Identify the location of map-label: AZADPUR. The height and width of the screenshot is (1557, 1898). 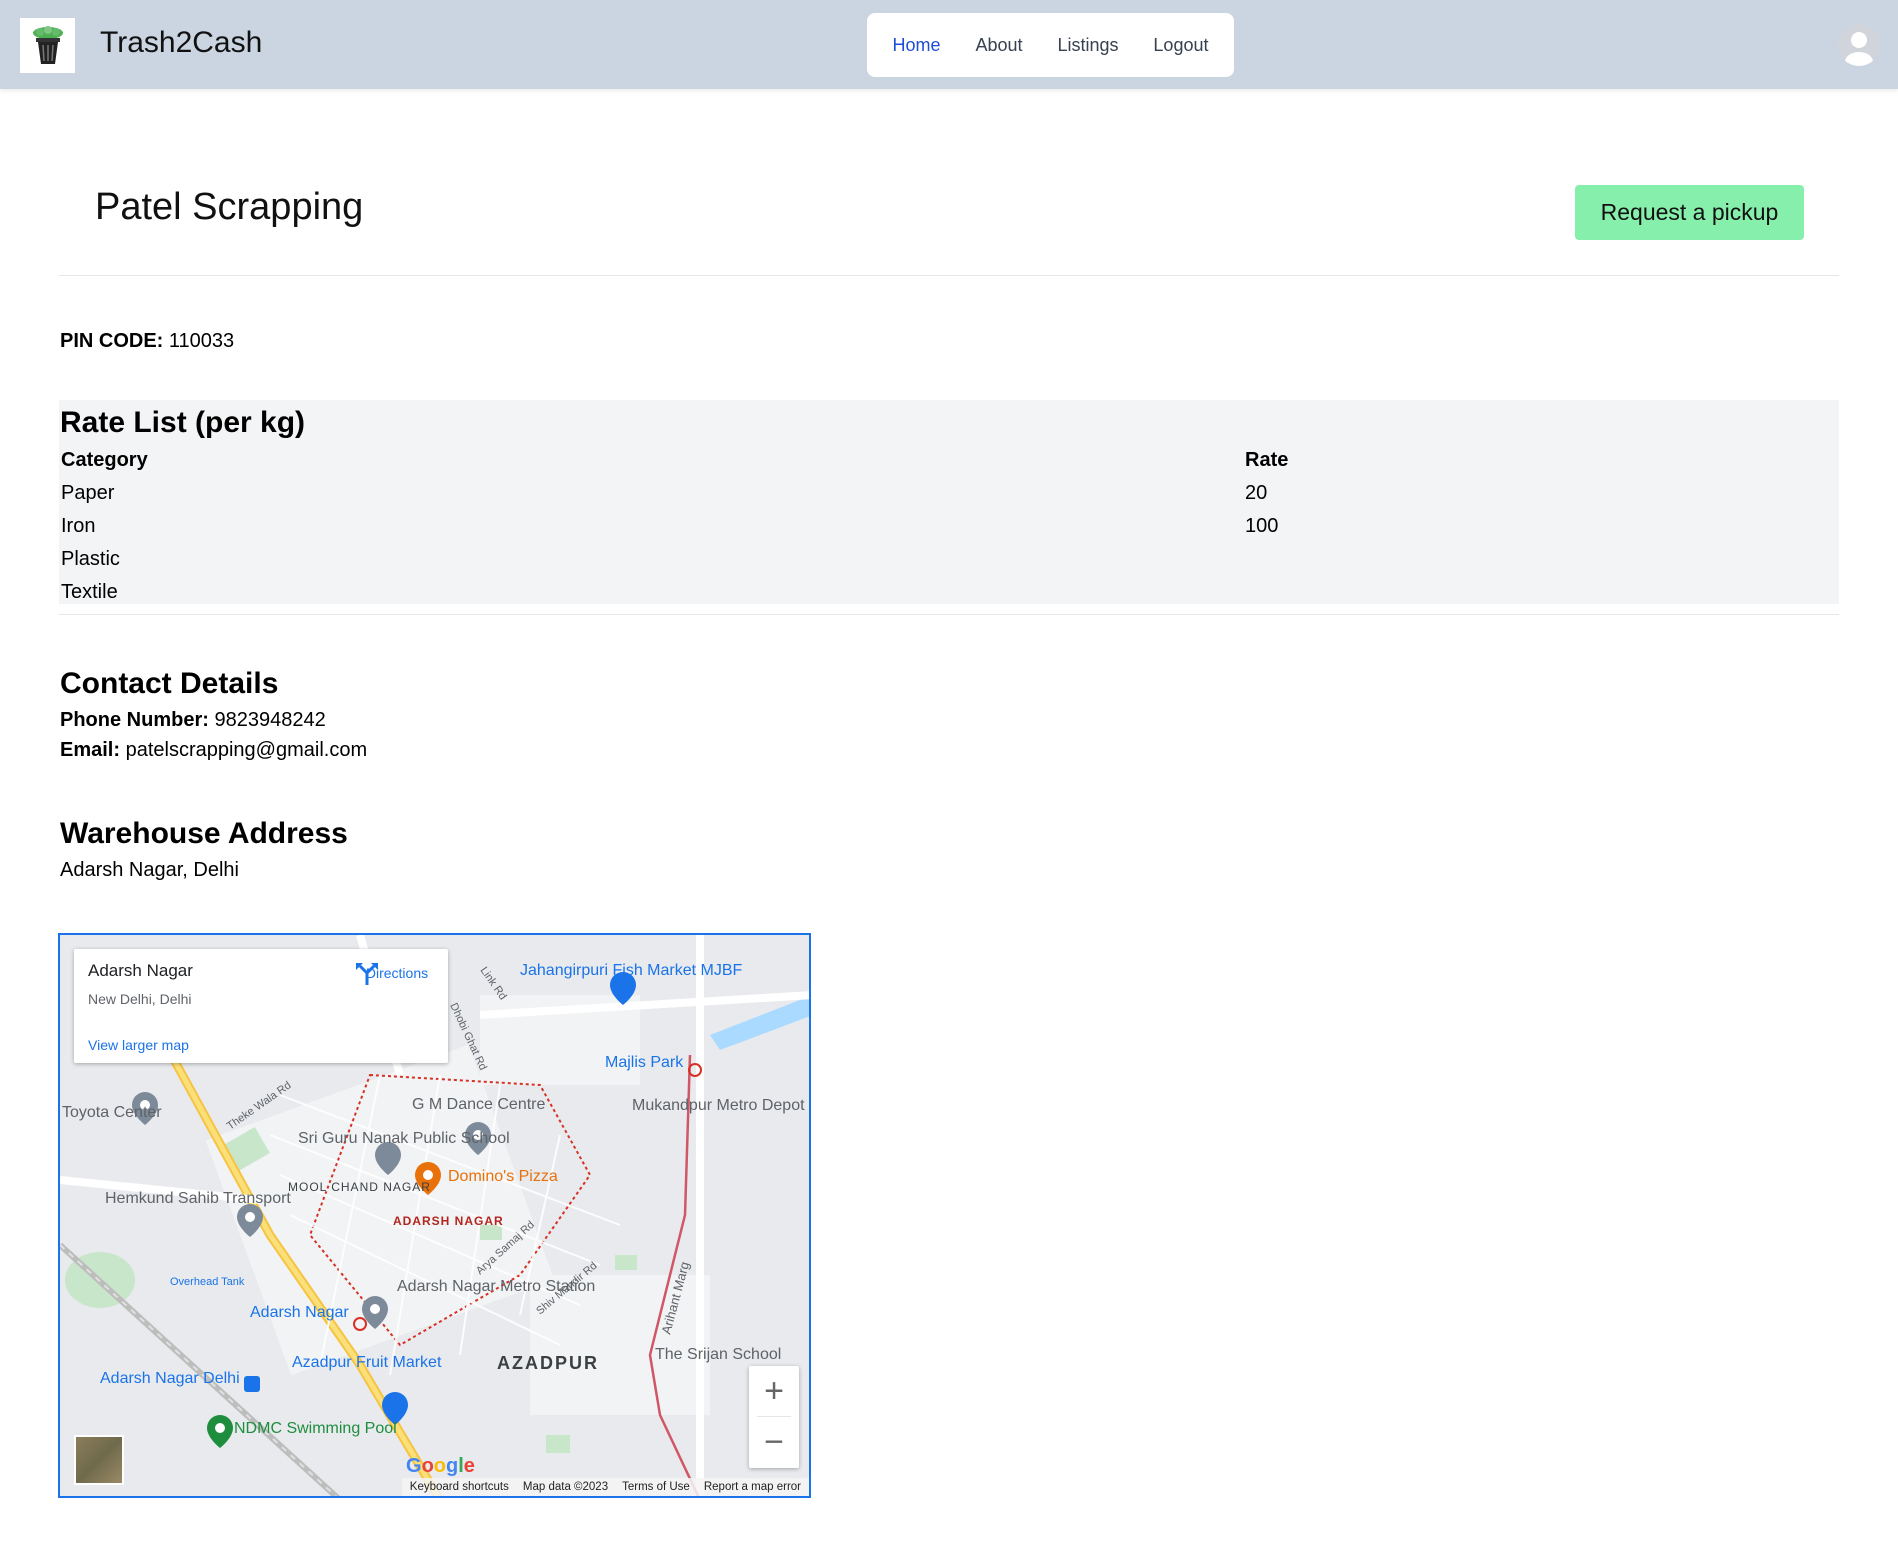
(548, 1363).